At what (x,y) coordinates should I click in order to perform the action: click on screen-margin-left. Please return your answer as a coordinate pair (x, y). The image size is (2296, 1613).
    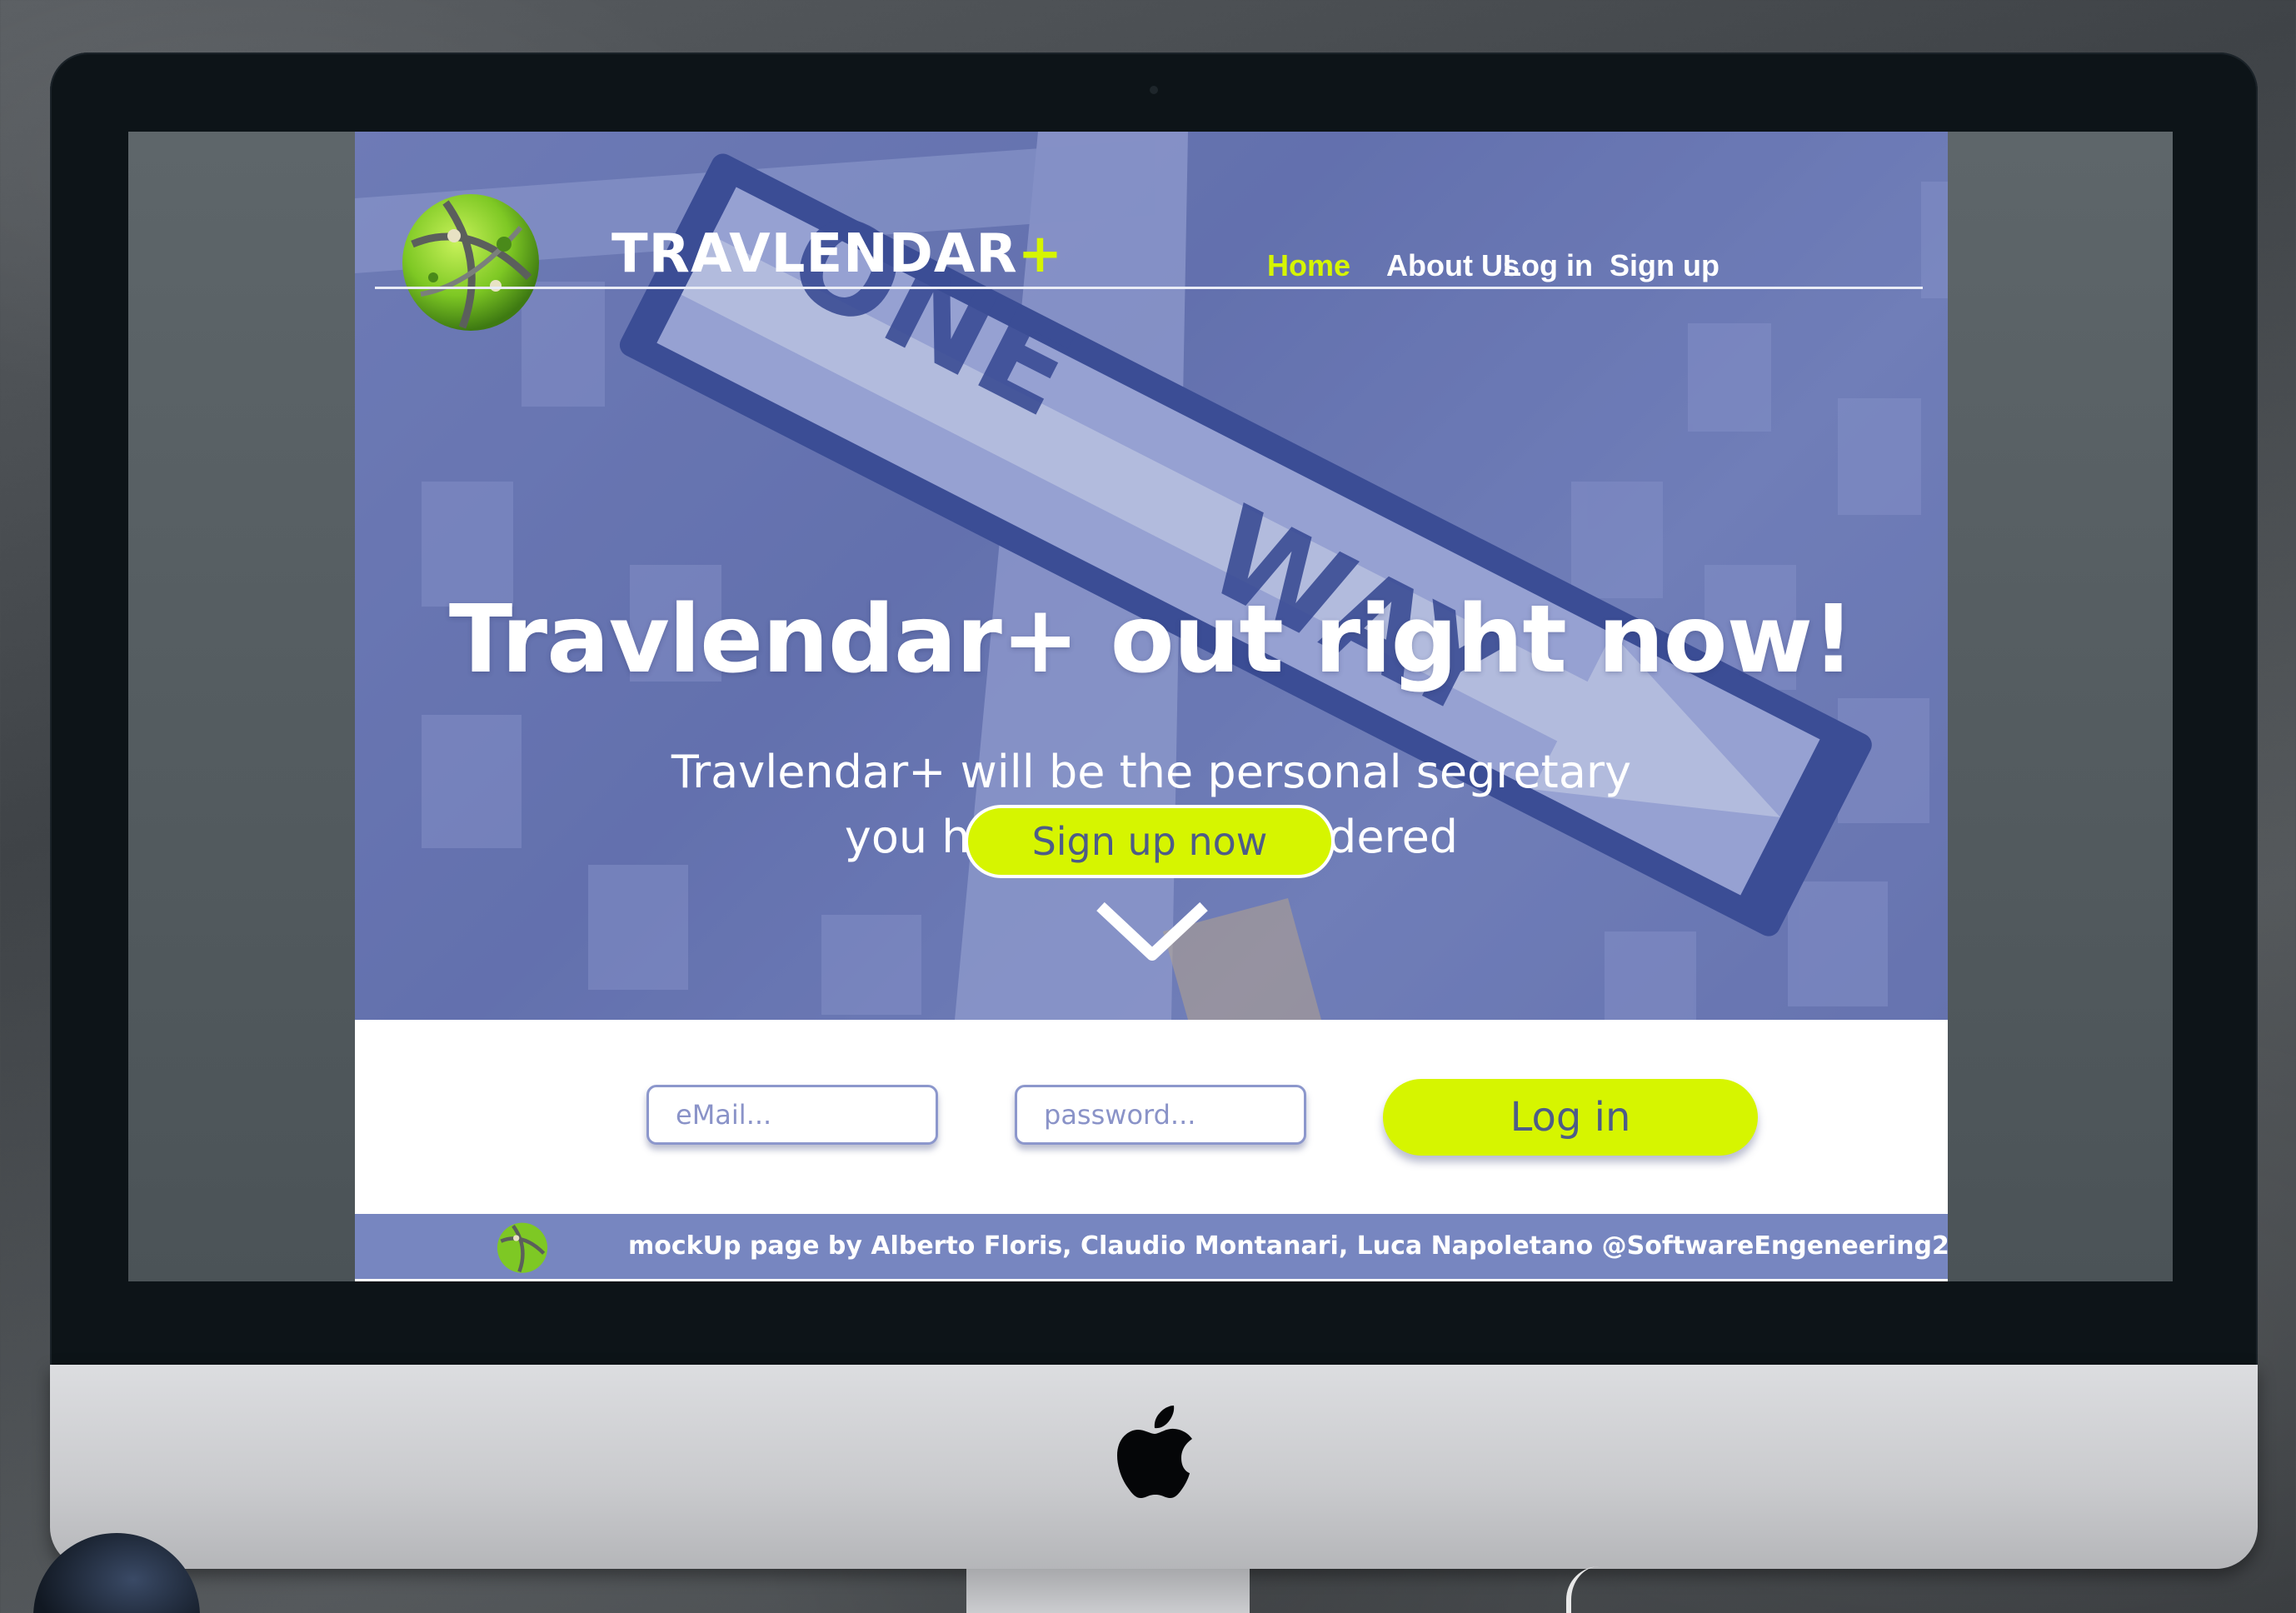
    Looking at the image, I should click on (241, 706).